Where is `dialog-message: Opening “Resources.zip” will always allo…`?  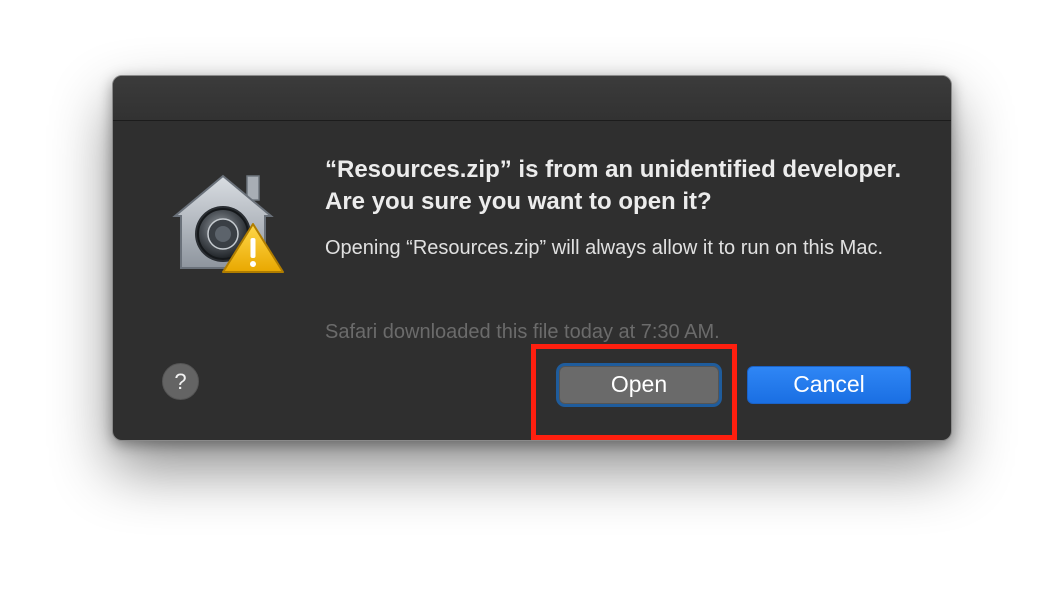 dialog-message: Opening “Resources.zip” will always allo… is located at coordinates (604, 248).